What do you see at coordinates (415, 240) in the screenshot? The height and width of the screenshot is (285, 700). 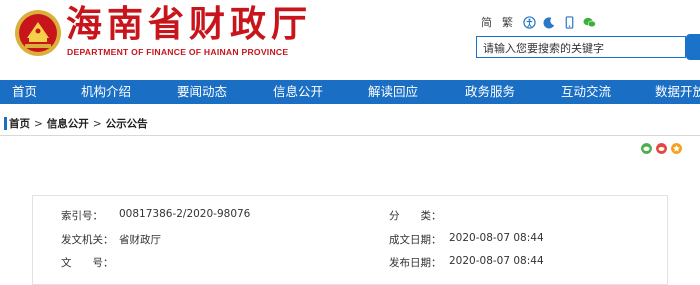 I see `created-date-label: 成文日期：` at bounding box center [415, 240].